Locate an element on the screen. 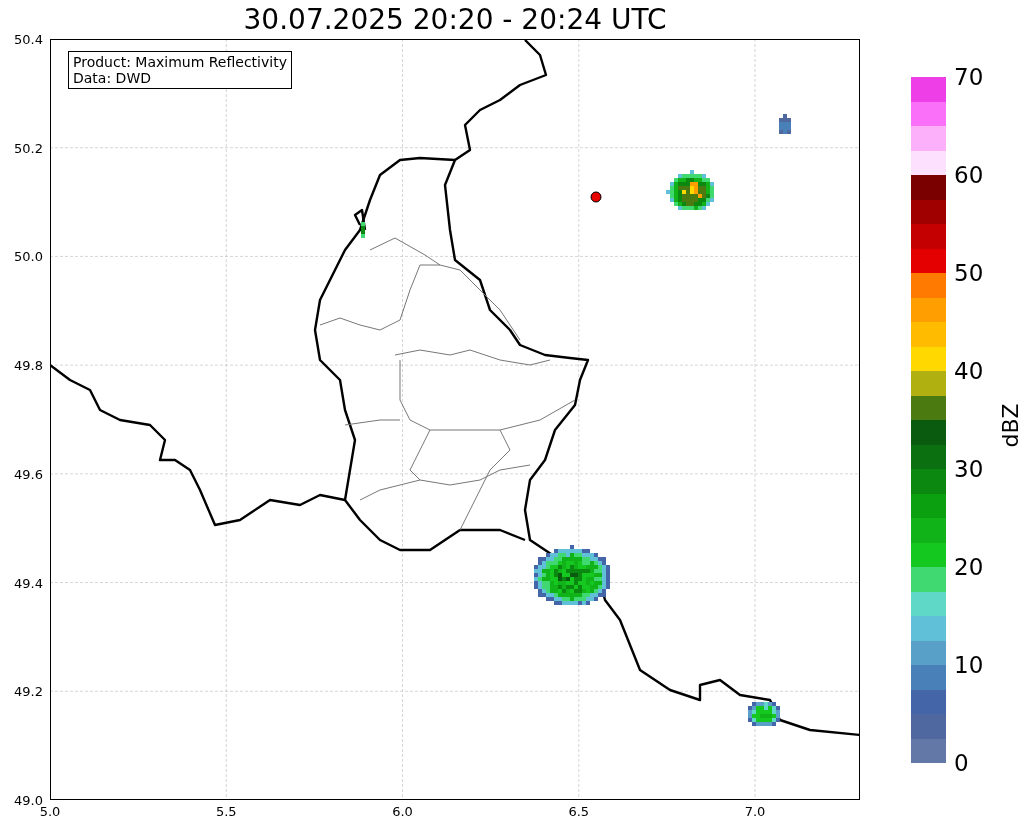  legend-text: Product: Maximum Reflectivity is located at coordinates (180, 62).